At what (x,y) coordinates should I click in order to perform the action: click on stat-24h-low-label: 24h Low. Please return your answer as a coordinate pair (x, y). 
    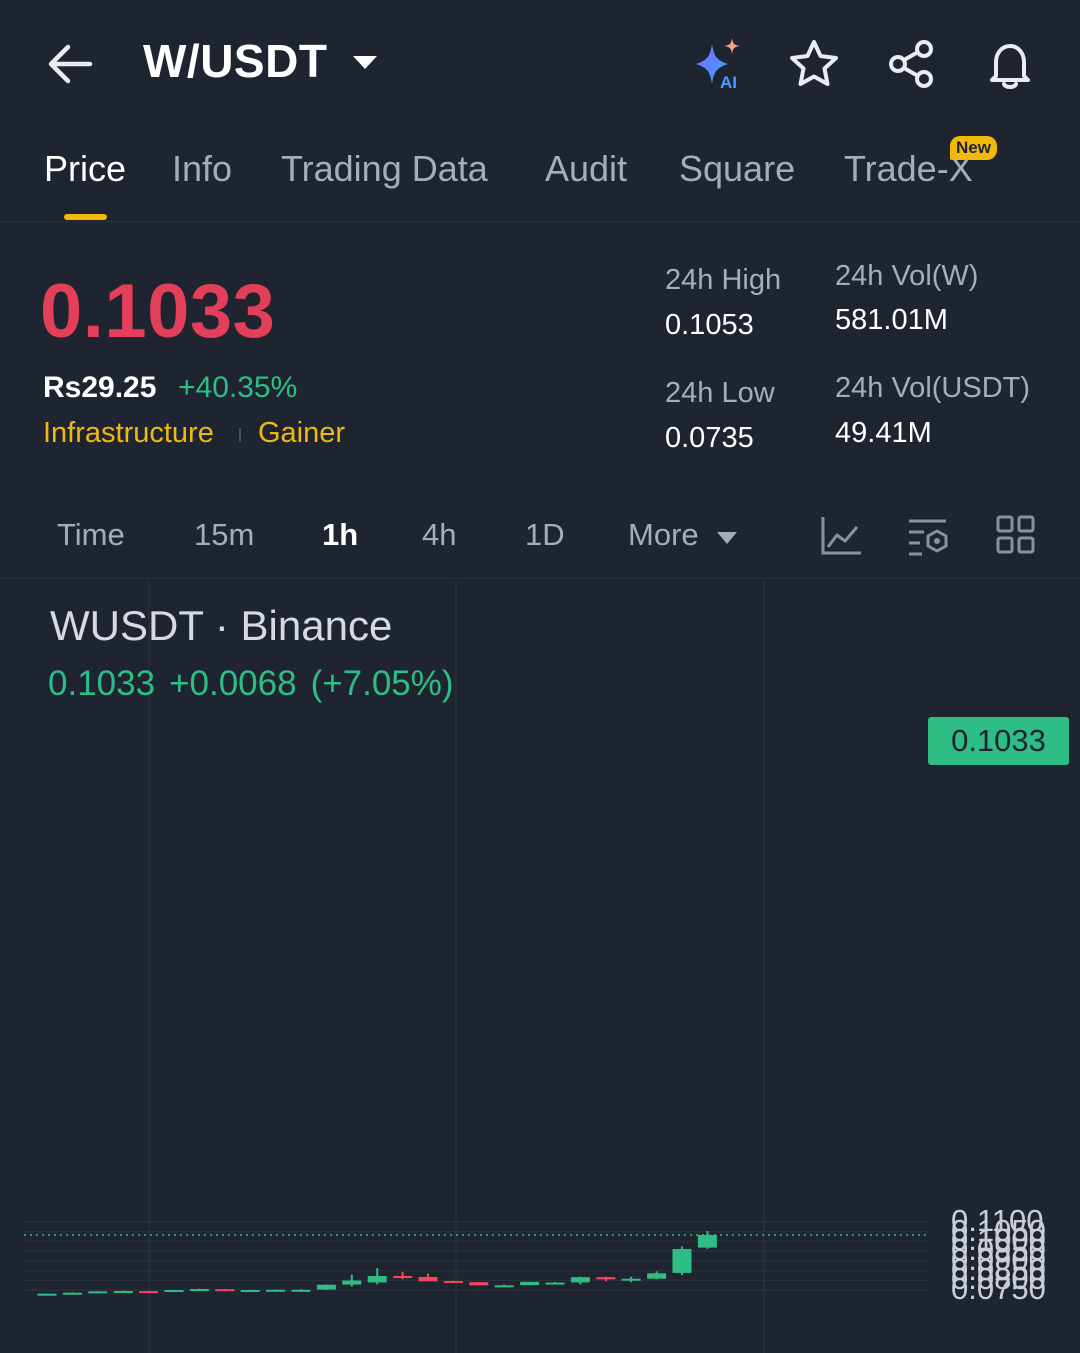
    Looking at the image, I should click on (720, 393).